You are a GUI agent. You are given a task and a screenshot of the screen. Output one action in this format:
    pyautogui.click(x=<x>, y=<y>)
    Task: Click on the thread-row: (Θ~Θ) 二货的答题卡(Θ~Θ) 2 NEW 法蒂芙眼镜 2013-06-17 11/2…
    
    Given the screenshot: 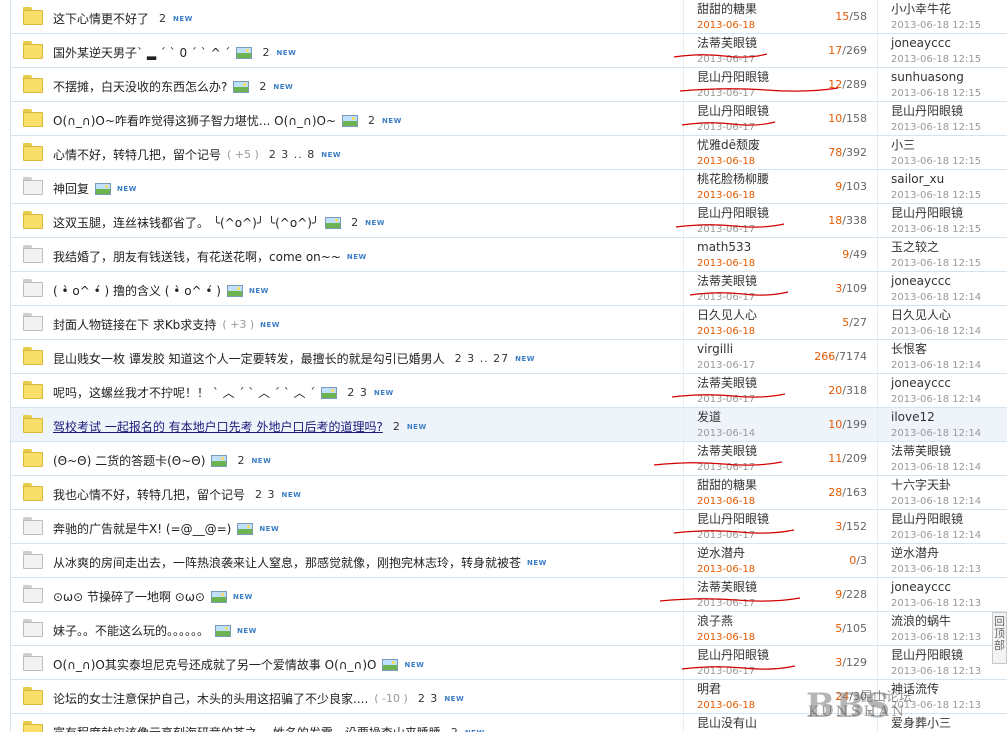 What is the action you would take?
    pyautogui.click(x=509, y=459)
    